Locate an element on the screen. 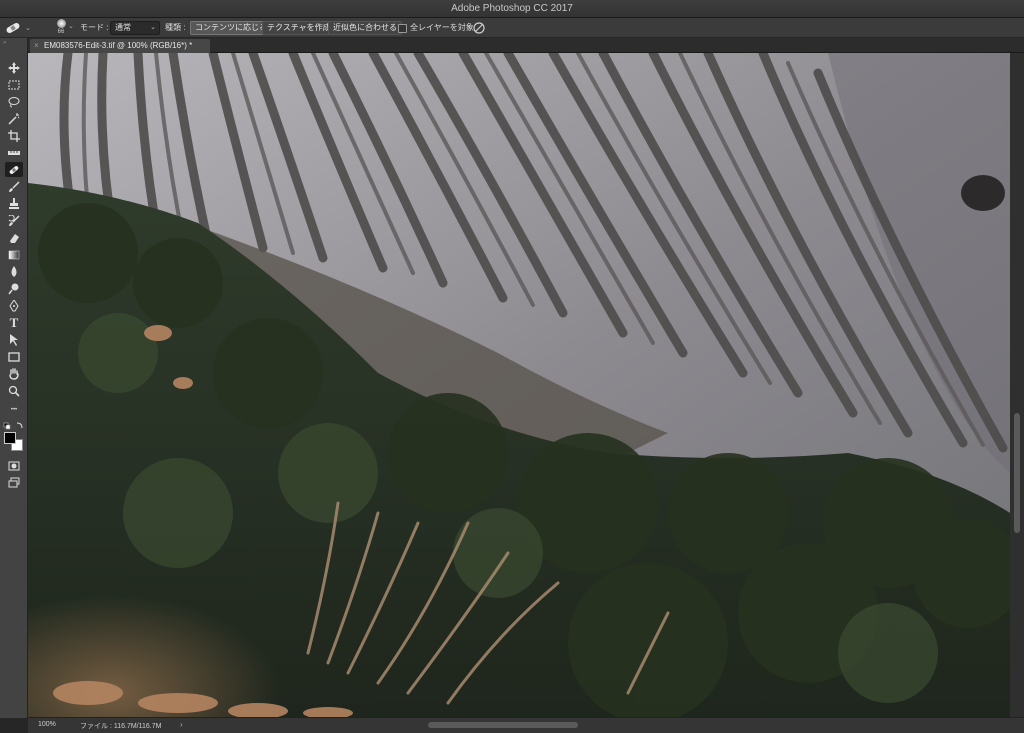 The width and height of the screenshot is (1024, 733). dodge-tool-icon is located at coordinates (14, 288).